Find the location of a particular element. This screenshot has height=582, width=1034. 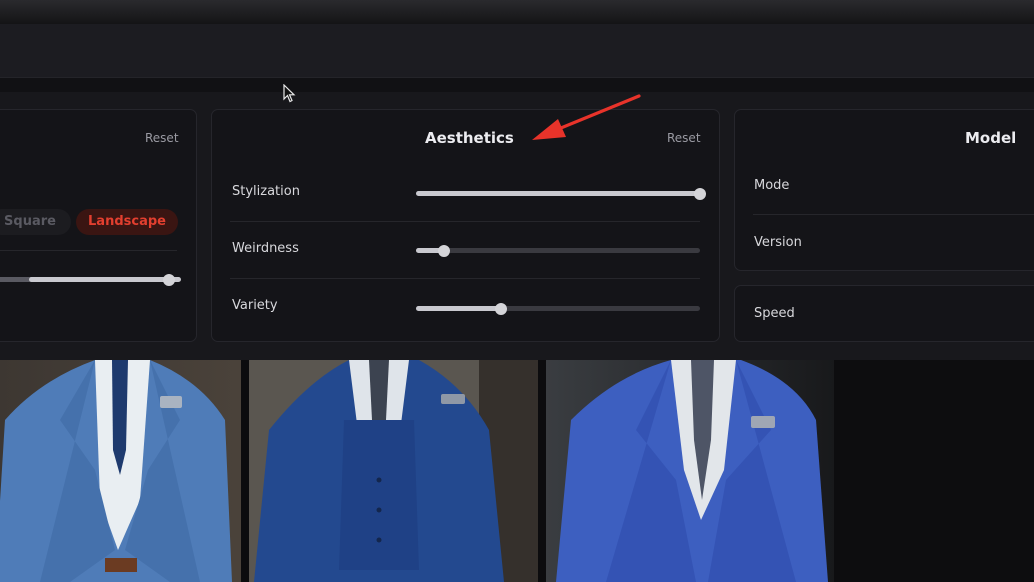

header-gap is located at coordinates (517, 85).